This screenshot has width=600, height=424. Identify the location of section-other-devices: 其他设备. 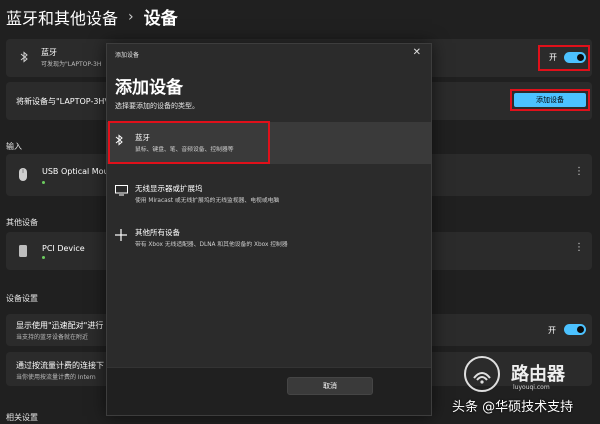
(22, 222).